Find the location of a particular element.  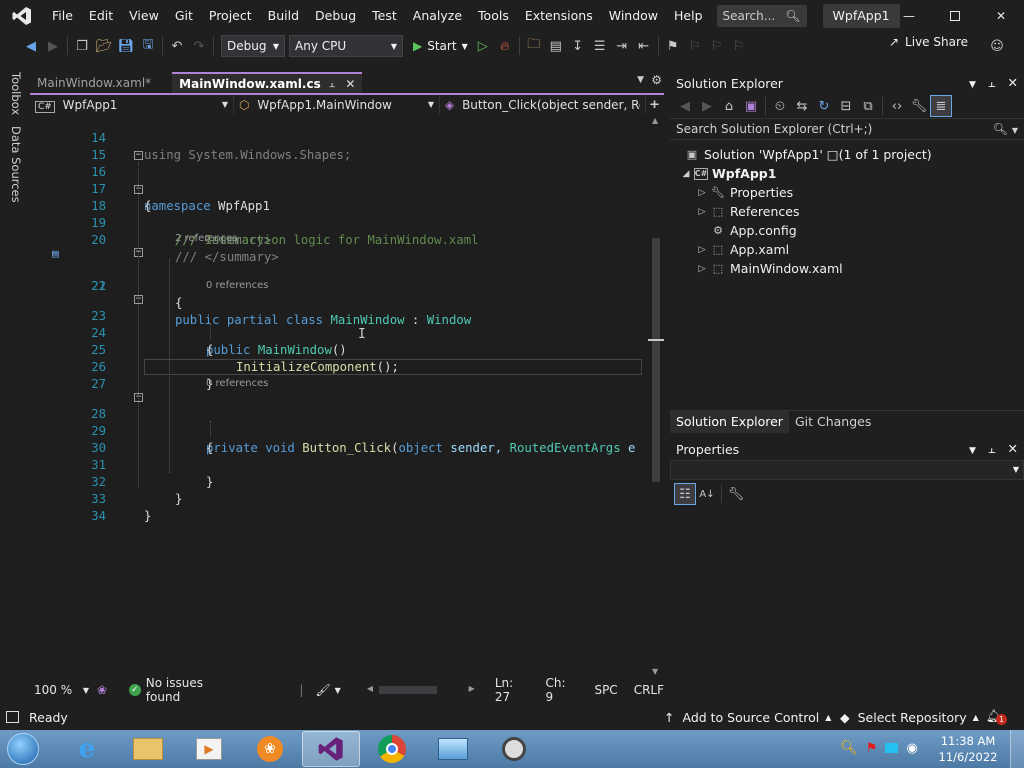

bookmark-margin-icon: ▤ is located at coordinates (55, 253).